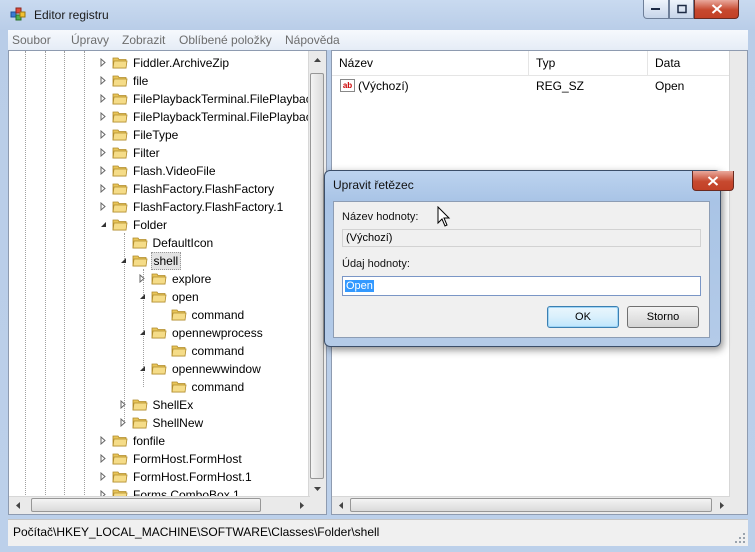 This screenshot has width=755, height=552. Describe the element at coordinates (583, 317) in the screenshot. I see `ok-button: OK` at that location.